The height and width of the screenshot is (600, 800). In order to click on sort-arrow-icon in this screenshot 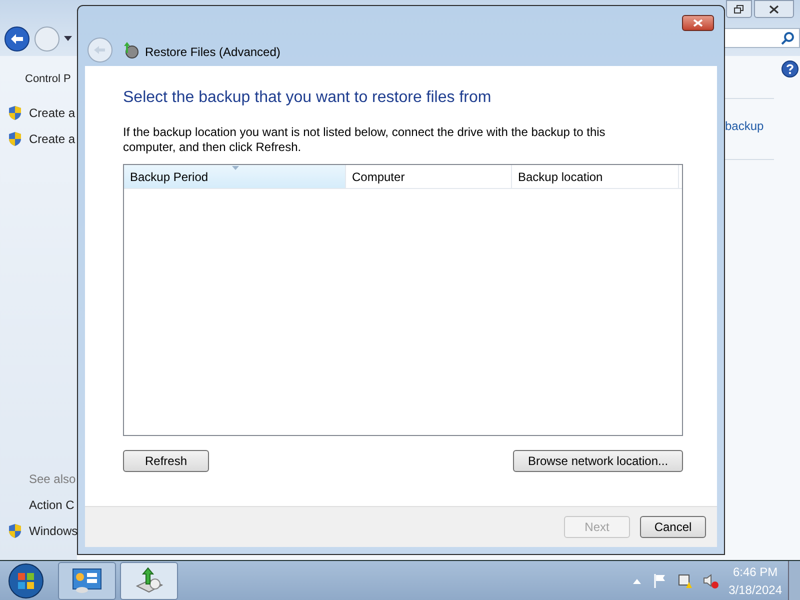, I will do `click(235, 168)`.